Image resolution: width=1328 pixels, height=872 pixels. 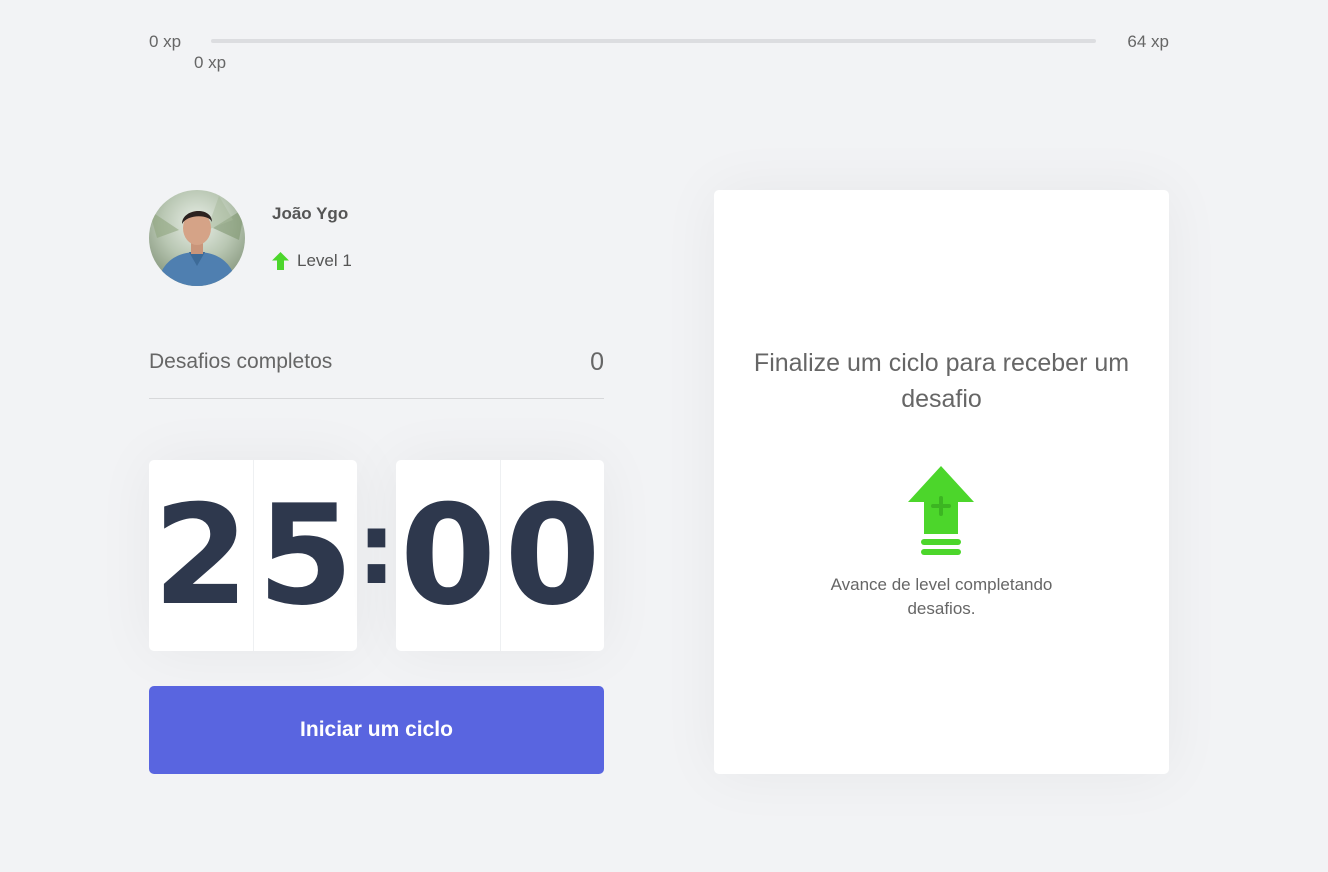 What do you see at coordinates (197, 241) in the screenshot?
I see `user-avatar-photo` at bounding box center [197, 241].